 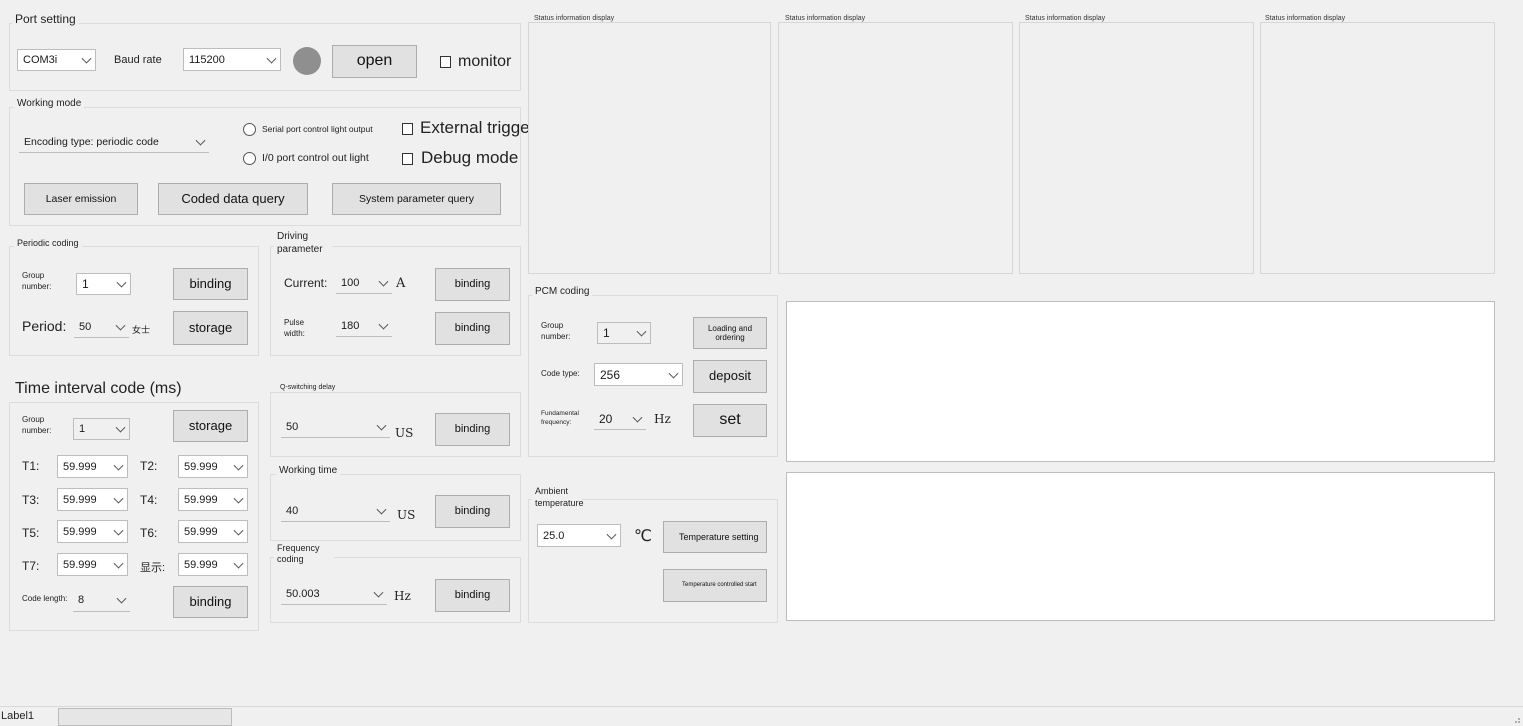 I want to click on baud-rate-select: 115200, so click(x=232, y=59).